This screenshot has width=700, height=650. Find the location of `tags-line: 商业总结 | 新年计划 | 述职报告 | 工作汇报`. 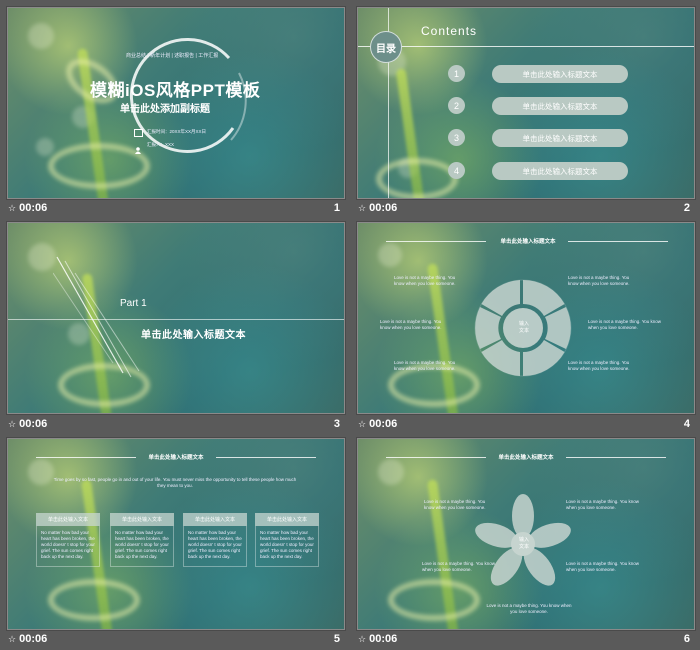

tags-line: 商业总结 | 新年计划 | 述职报告 | 工作汇报 is located at coordinates (172, 56).